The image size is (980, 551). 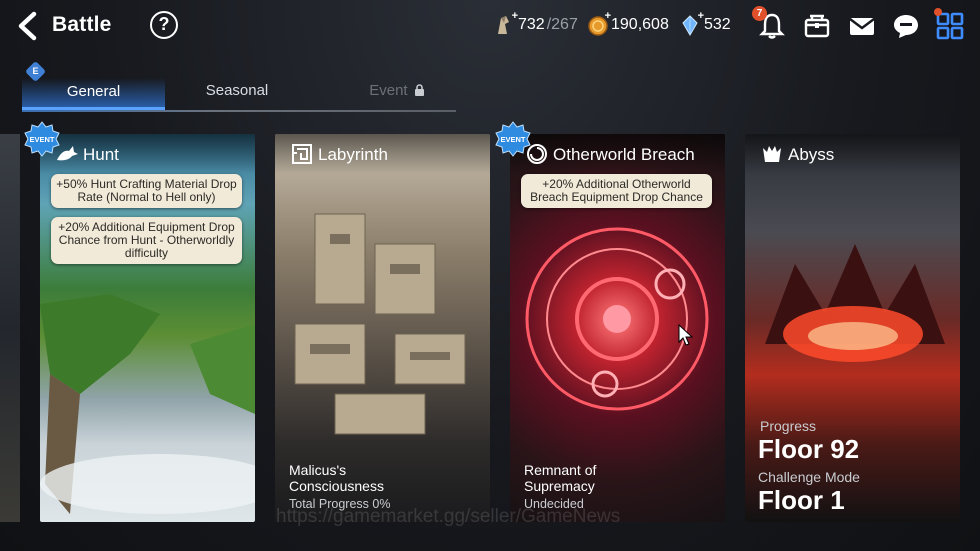 I want to click on top-bar: Battle ? + 732 /267 + 190,608 + 532 7, so click(x=490, y=26).